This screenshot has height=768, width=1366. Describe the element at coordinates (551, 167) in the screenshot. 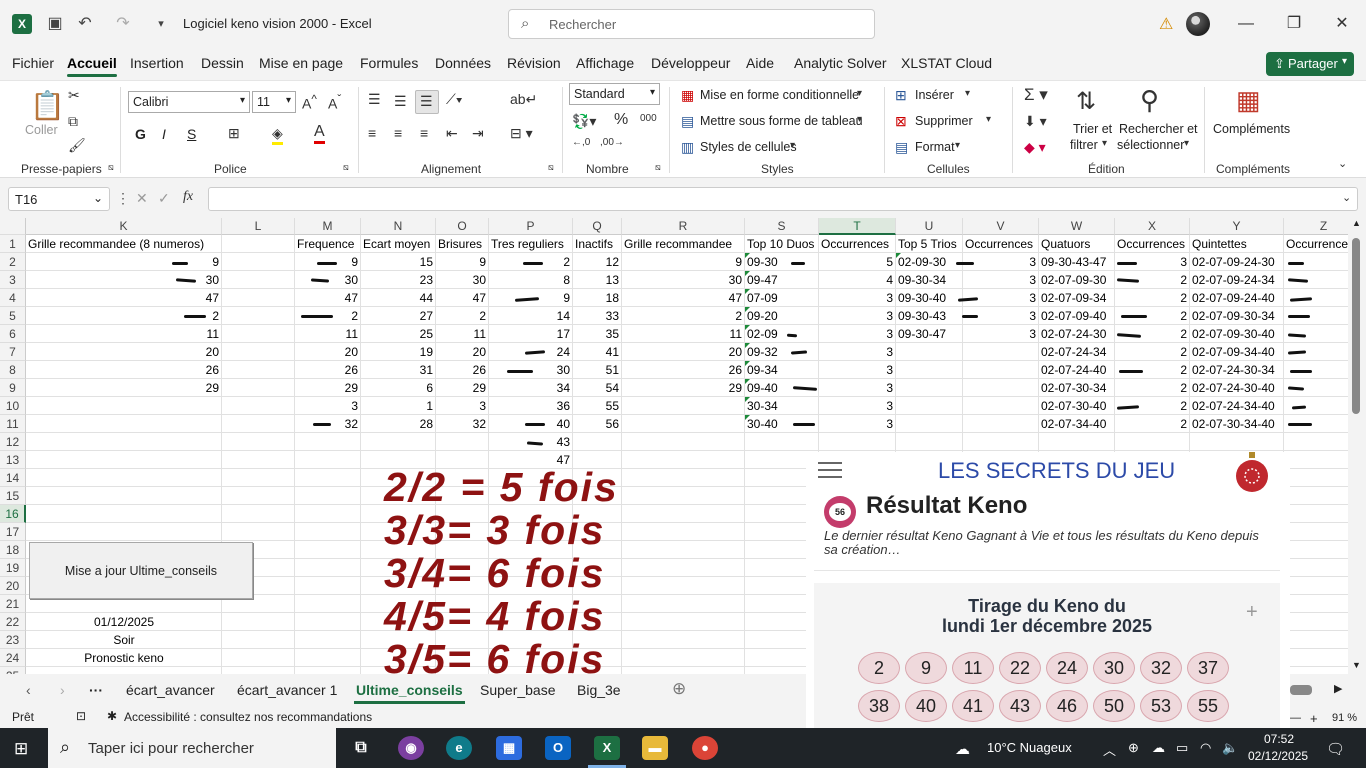

I see `dialog-launcher-icon: ⧅` at that location.